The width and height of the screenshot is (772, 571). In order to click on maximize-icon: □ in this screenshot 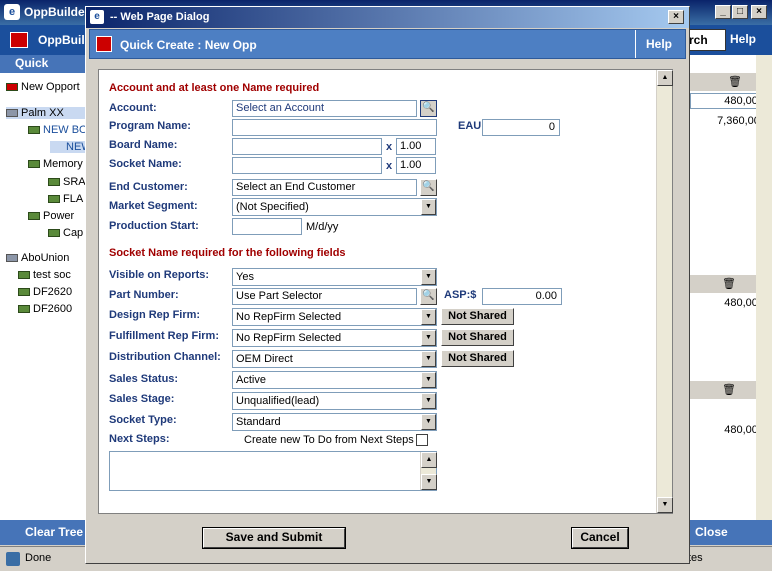, I will do `click(740, 12)`.